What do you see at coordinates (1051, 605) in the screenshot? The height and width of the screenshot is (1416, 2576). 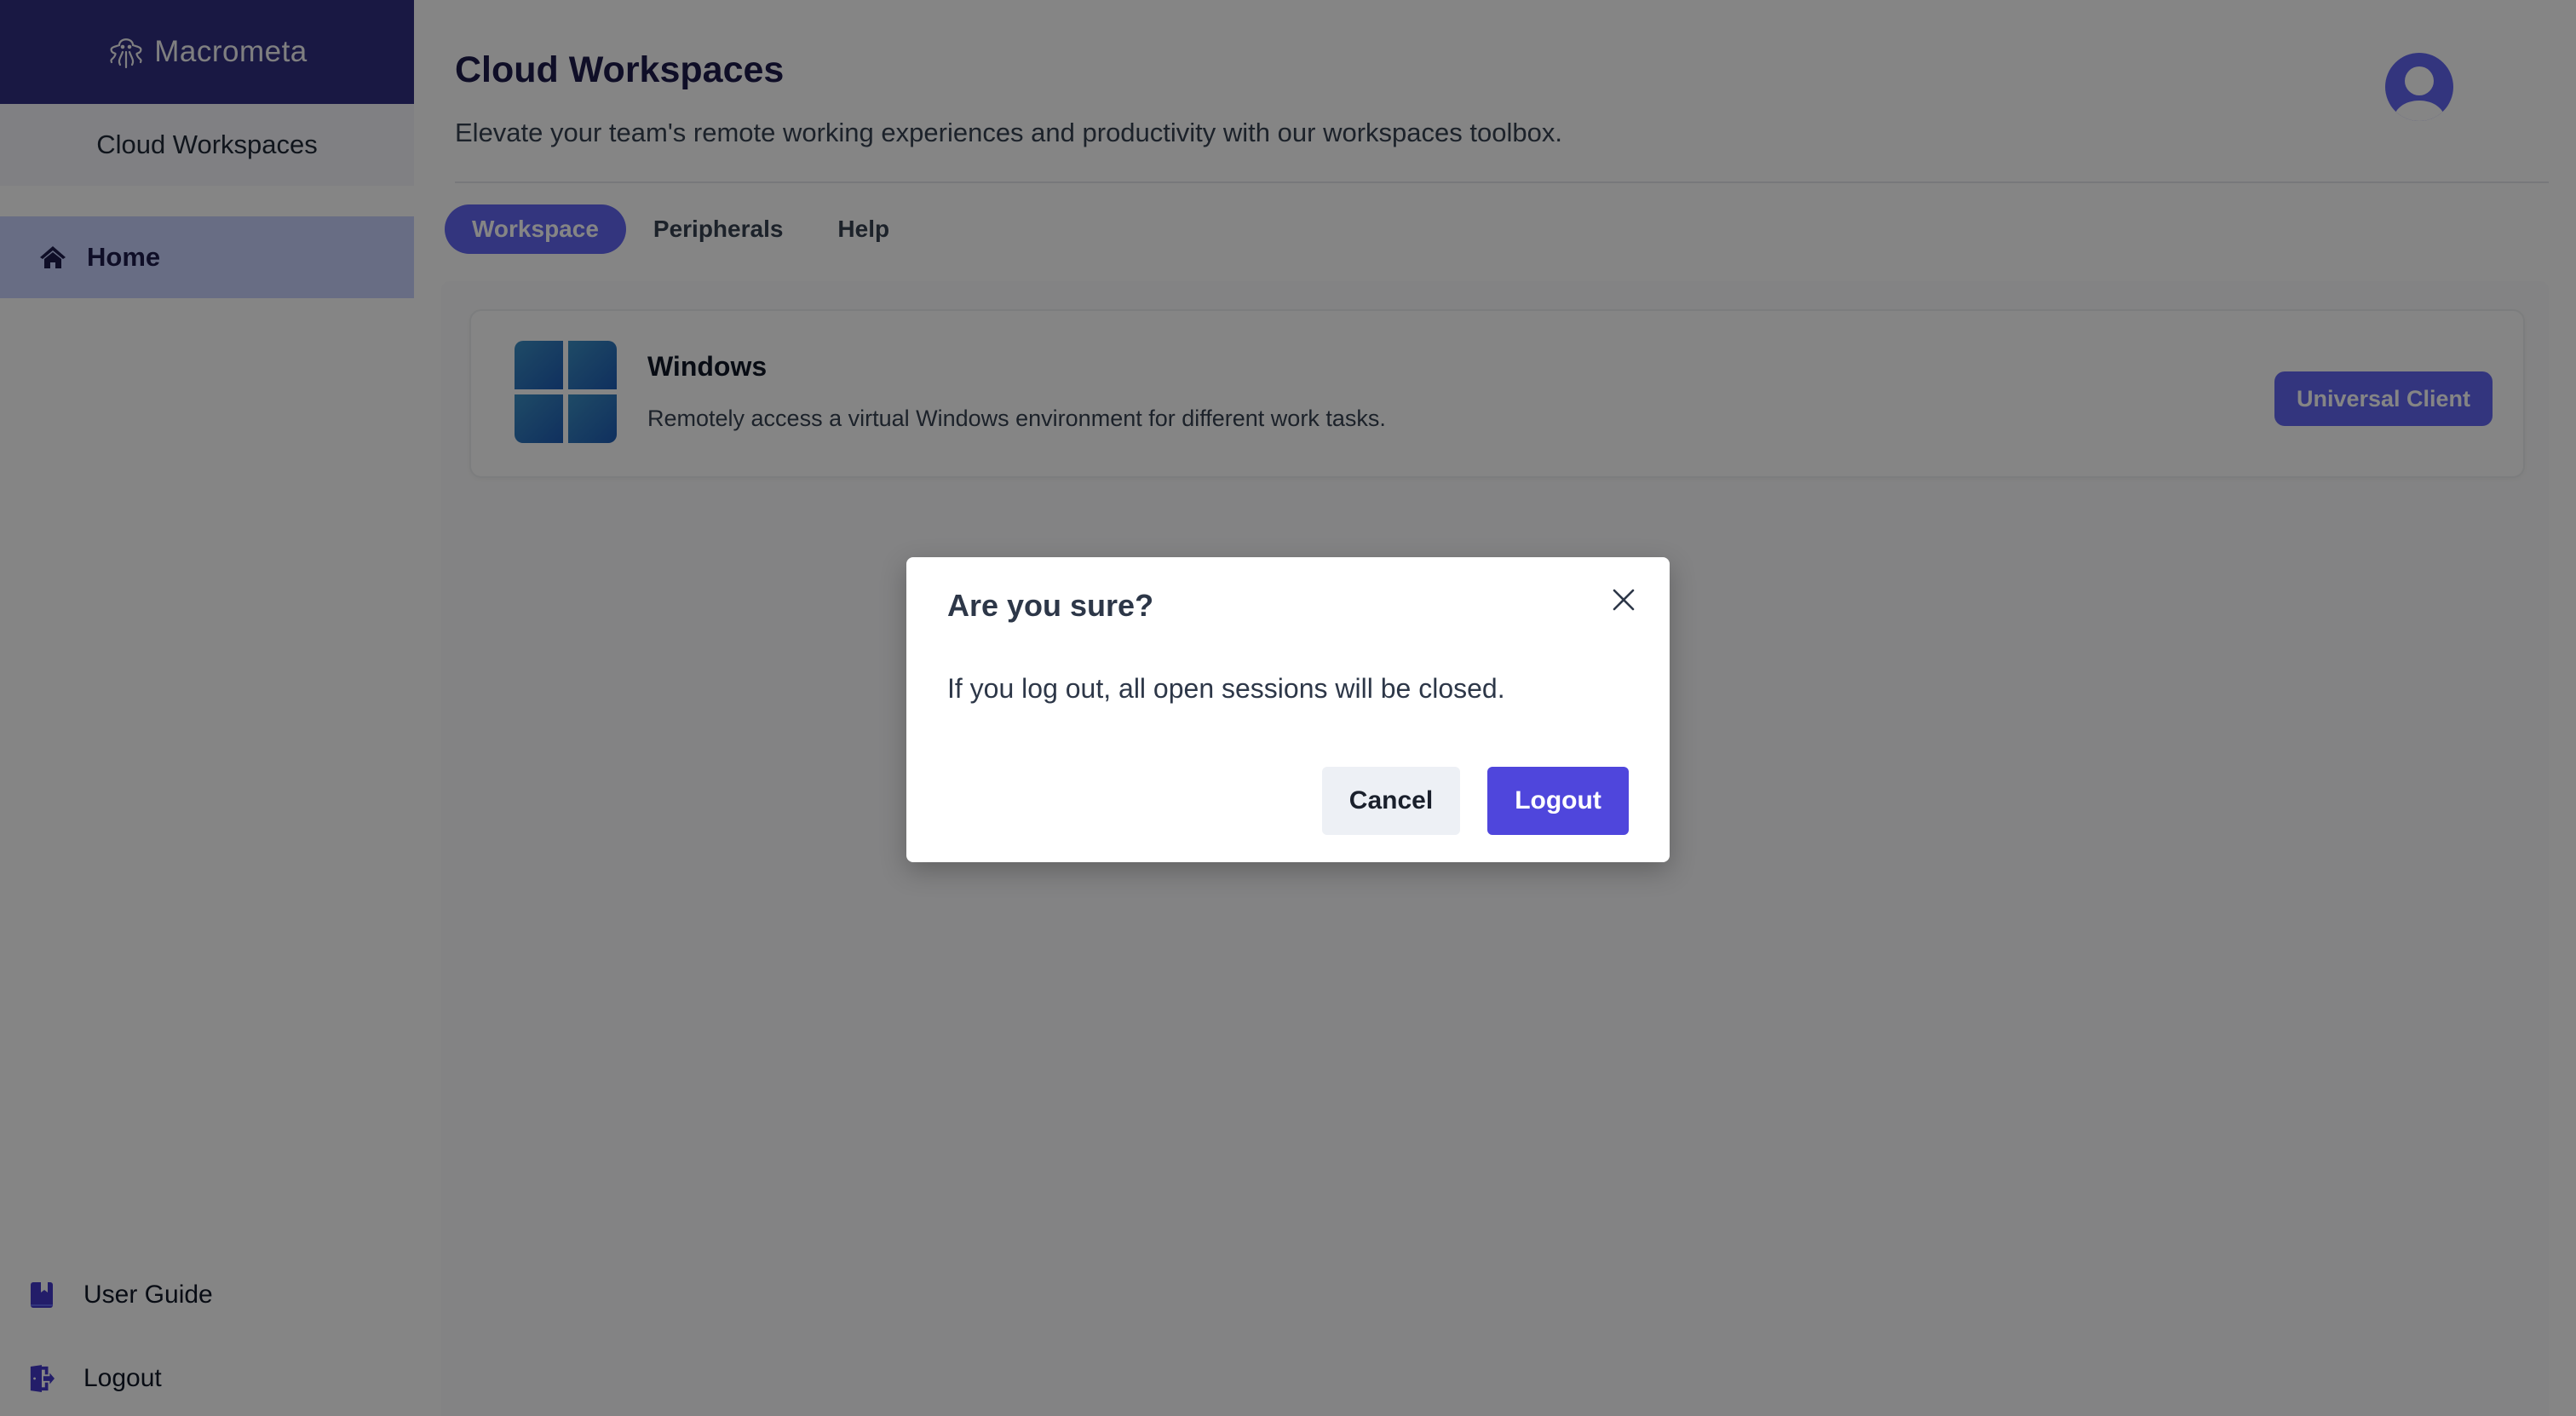 I see `dialog-title: Are you sure?` at bounding box center [1051, 605].